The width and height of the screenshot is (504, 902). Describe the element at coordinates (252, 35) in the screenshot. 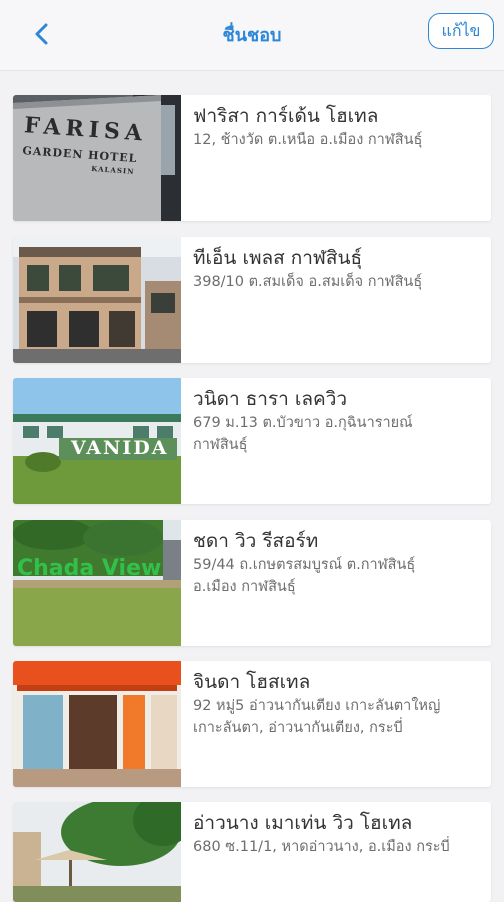

I see `navigation-bar: ชื่นชอบ แก้ไข` at that location.